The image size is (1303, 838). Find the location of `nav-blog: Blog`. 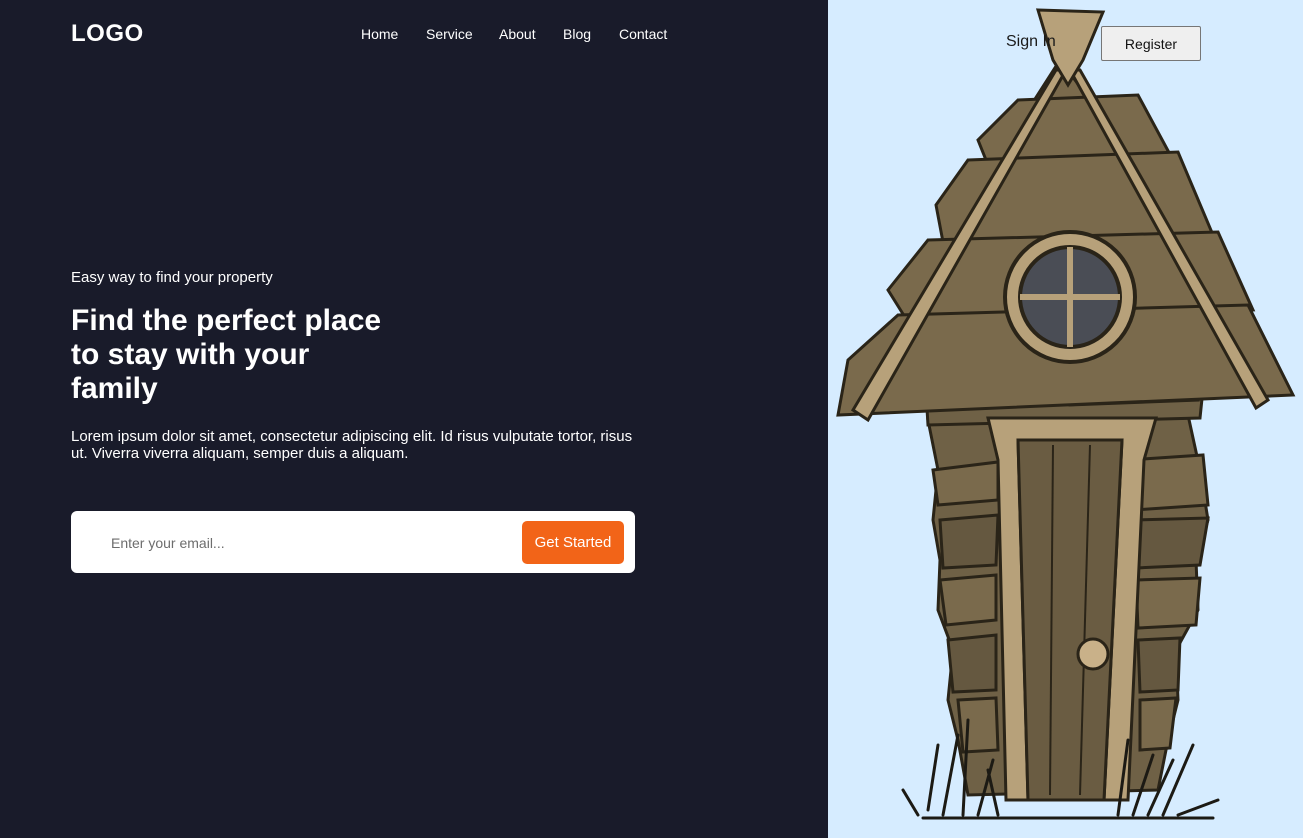

nav-blog: Blog is located at coordinates (577, 34).